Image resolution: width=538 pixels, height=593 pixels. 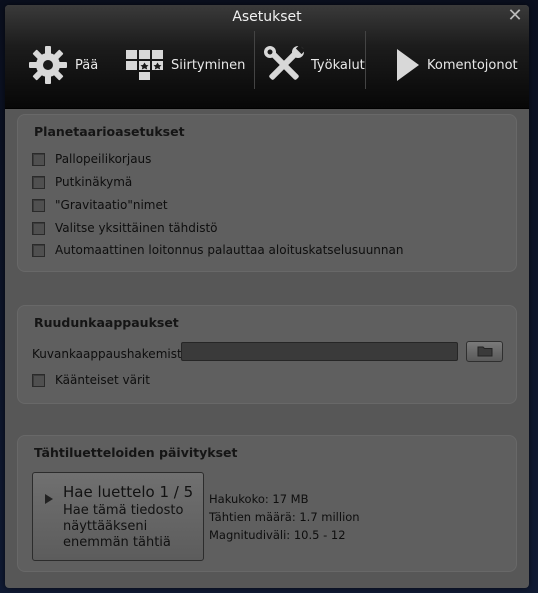 I want to click on group-title: Ruudunkaappaukset, so click(x=106, y=322).